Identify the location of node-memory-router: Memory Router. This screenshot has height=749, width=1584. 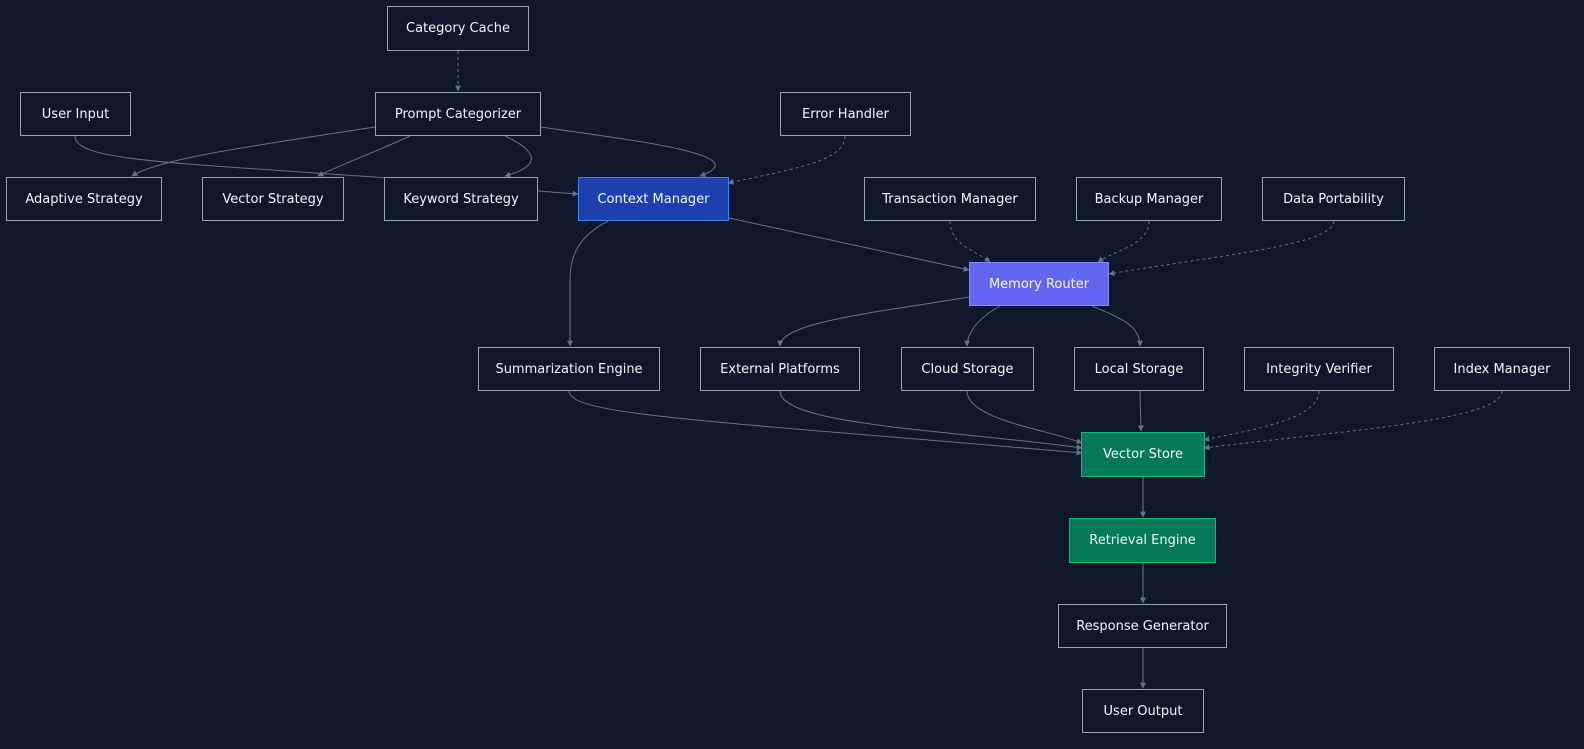
(1039, 284).